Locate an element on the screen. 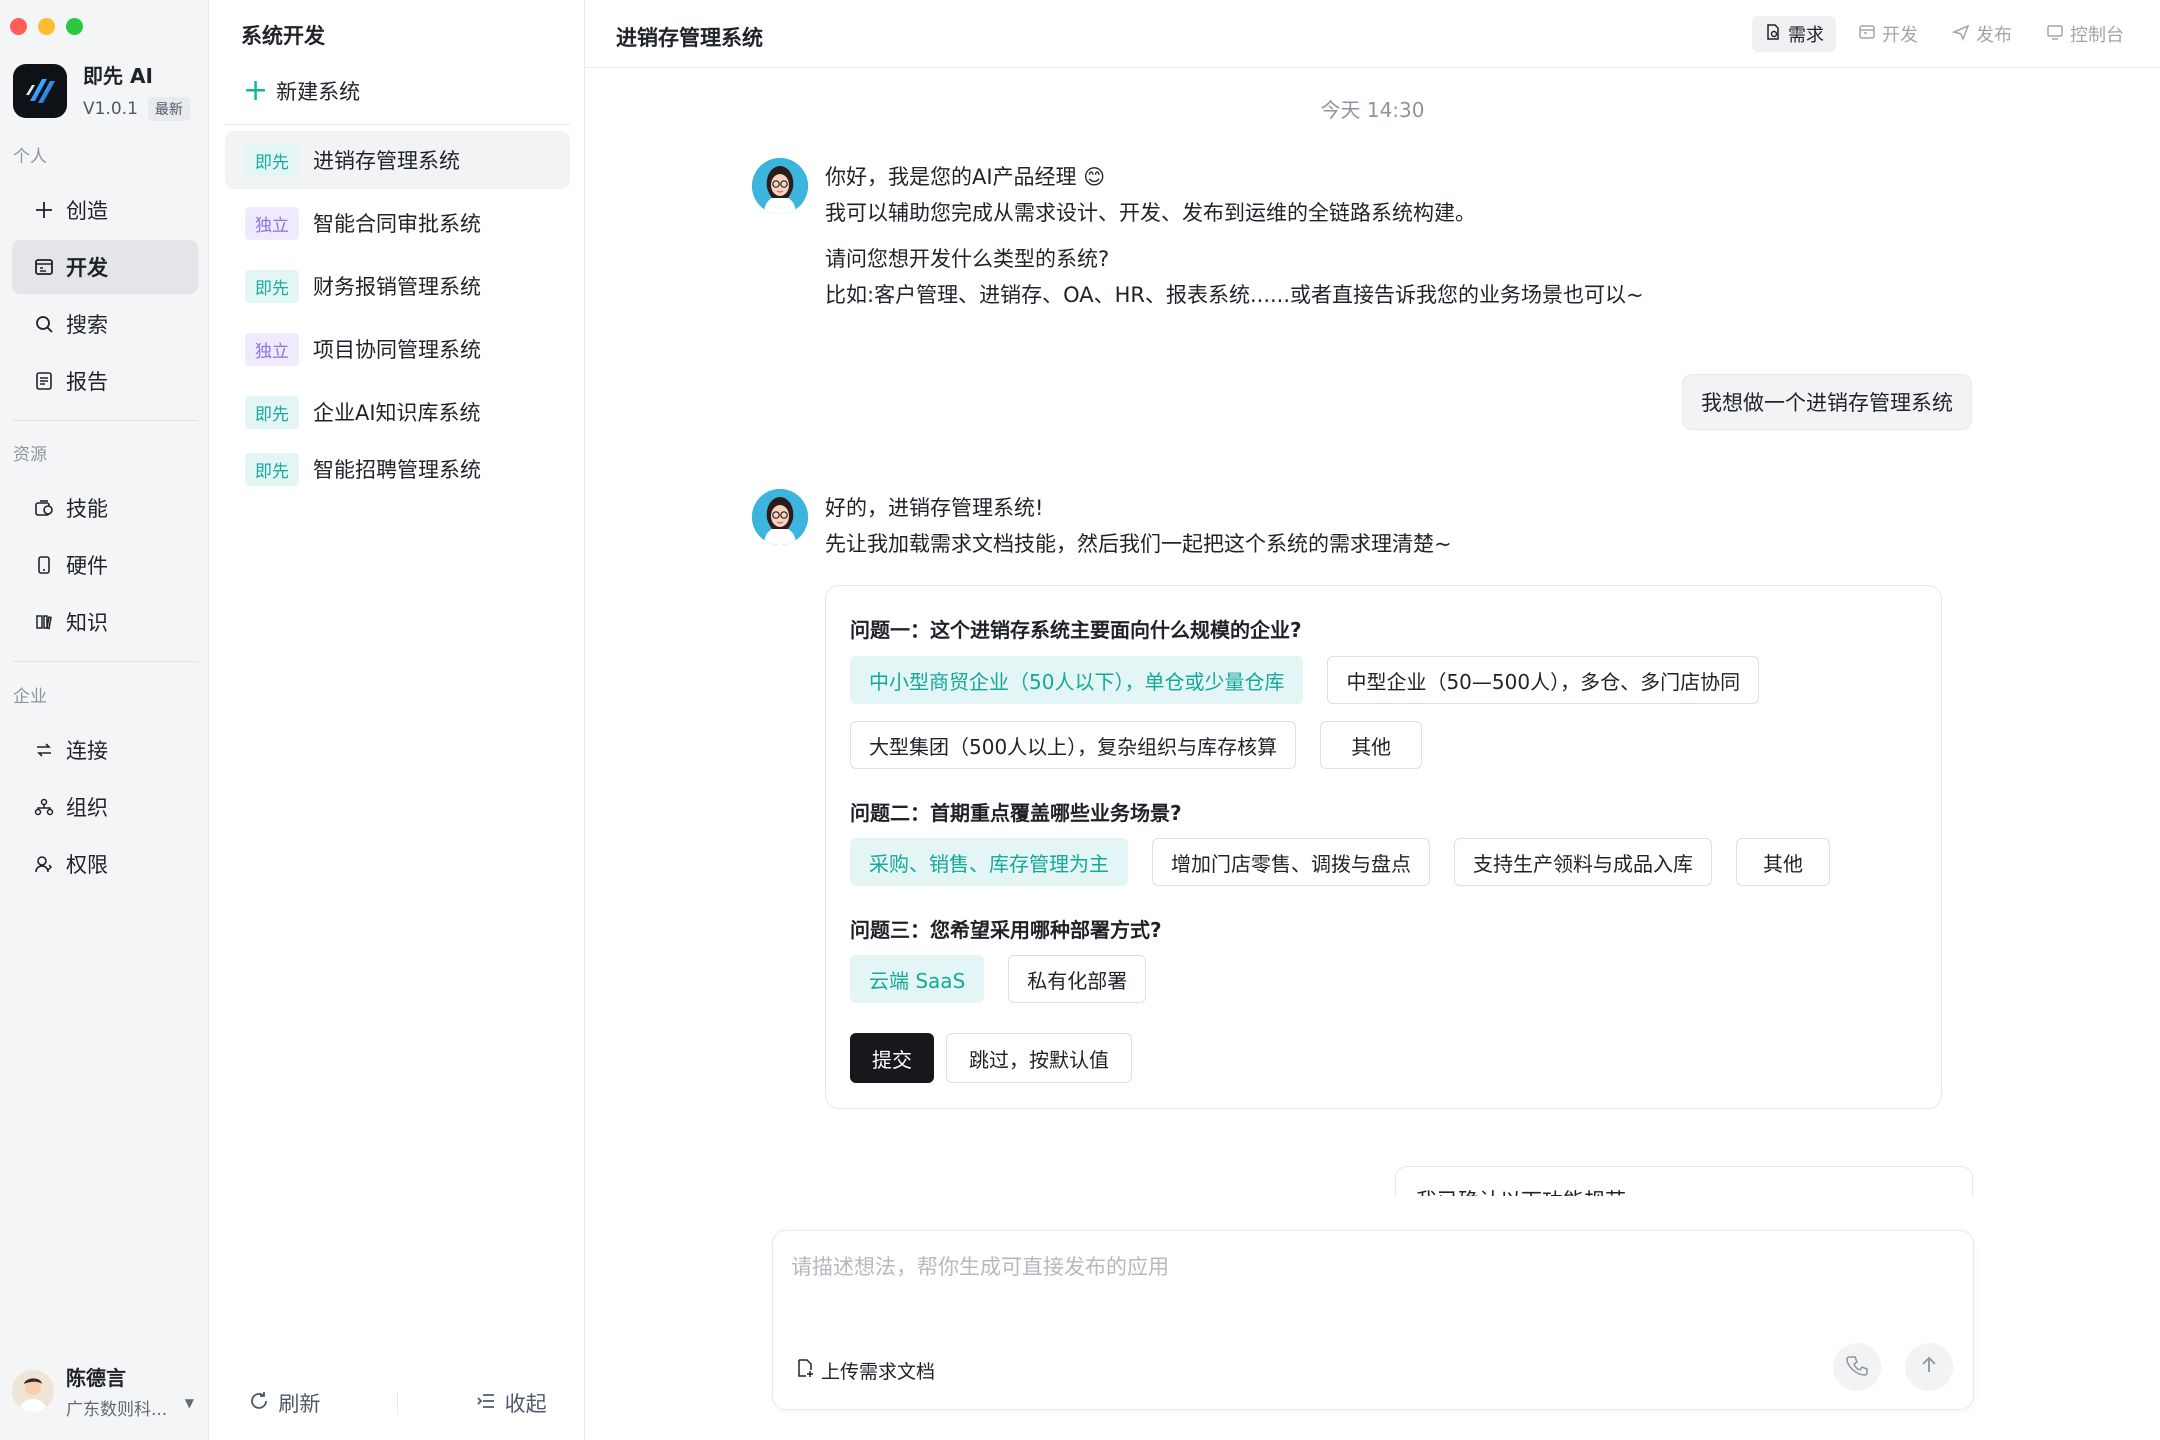 Image resolution: width=2160 pixels, height=1440 pixels. project-item: 即先 智能招聘管理系统 is located at coordinates (397, 469).